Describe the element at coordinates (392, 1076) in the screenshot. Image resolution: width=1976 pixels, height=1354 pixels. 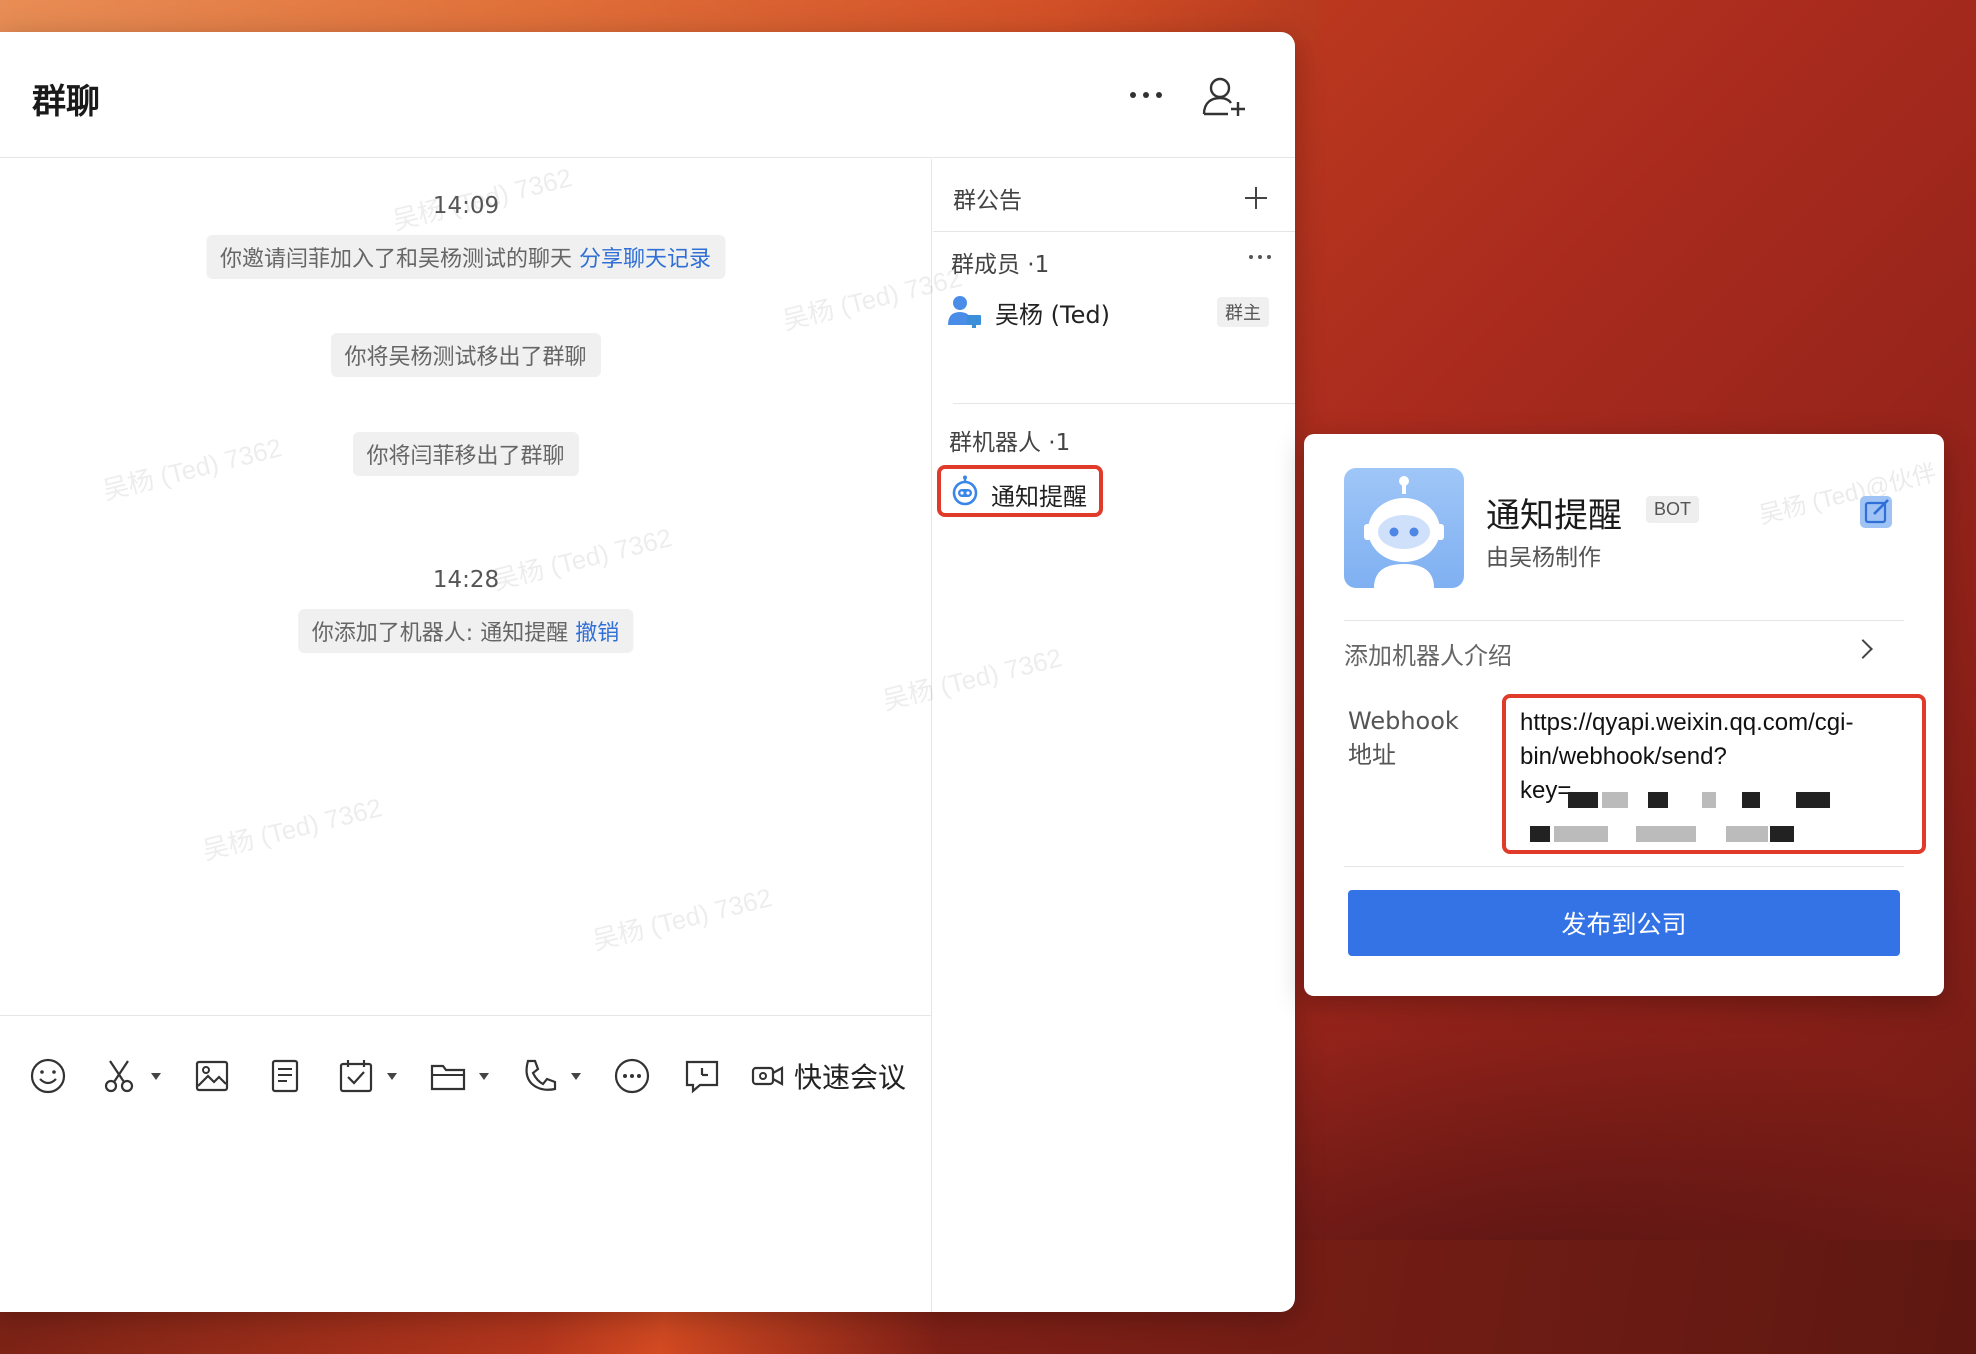
I see `task-dropdown-caret` at that location.